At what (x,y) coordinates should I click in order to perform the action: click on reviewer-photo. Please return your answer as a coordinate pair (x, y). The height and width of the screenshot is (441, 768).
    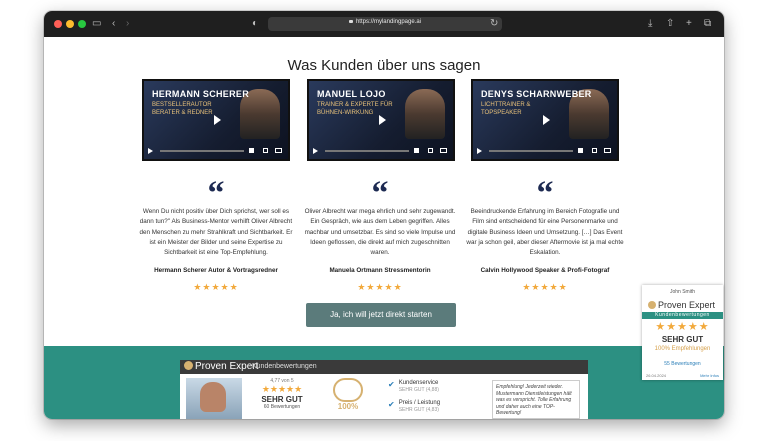
    Looking at the image, I should click on (214, 398).